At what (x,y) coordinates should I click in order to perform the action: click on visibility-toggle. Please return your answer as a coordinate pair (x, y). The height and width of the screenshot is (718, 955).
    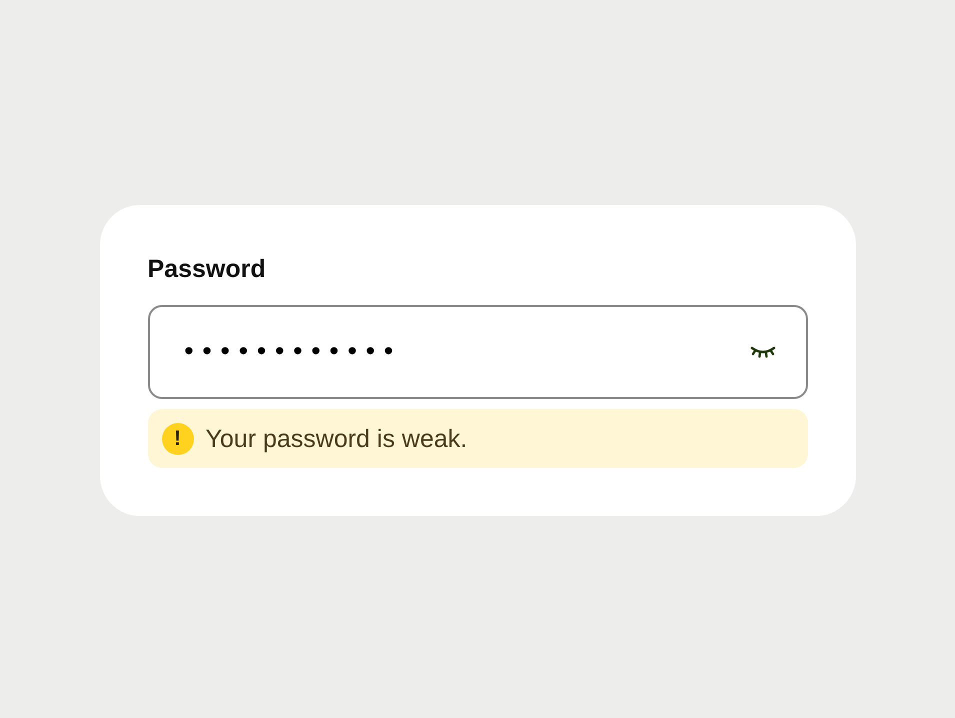
    Looking at the image, I should click on (763, 352).